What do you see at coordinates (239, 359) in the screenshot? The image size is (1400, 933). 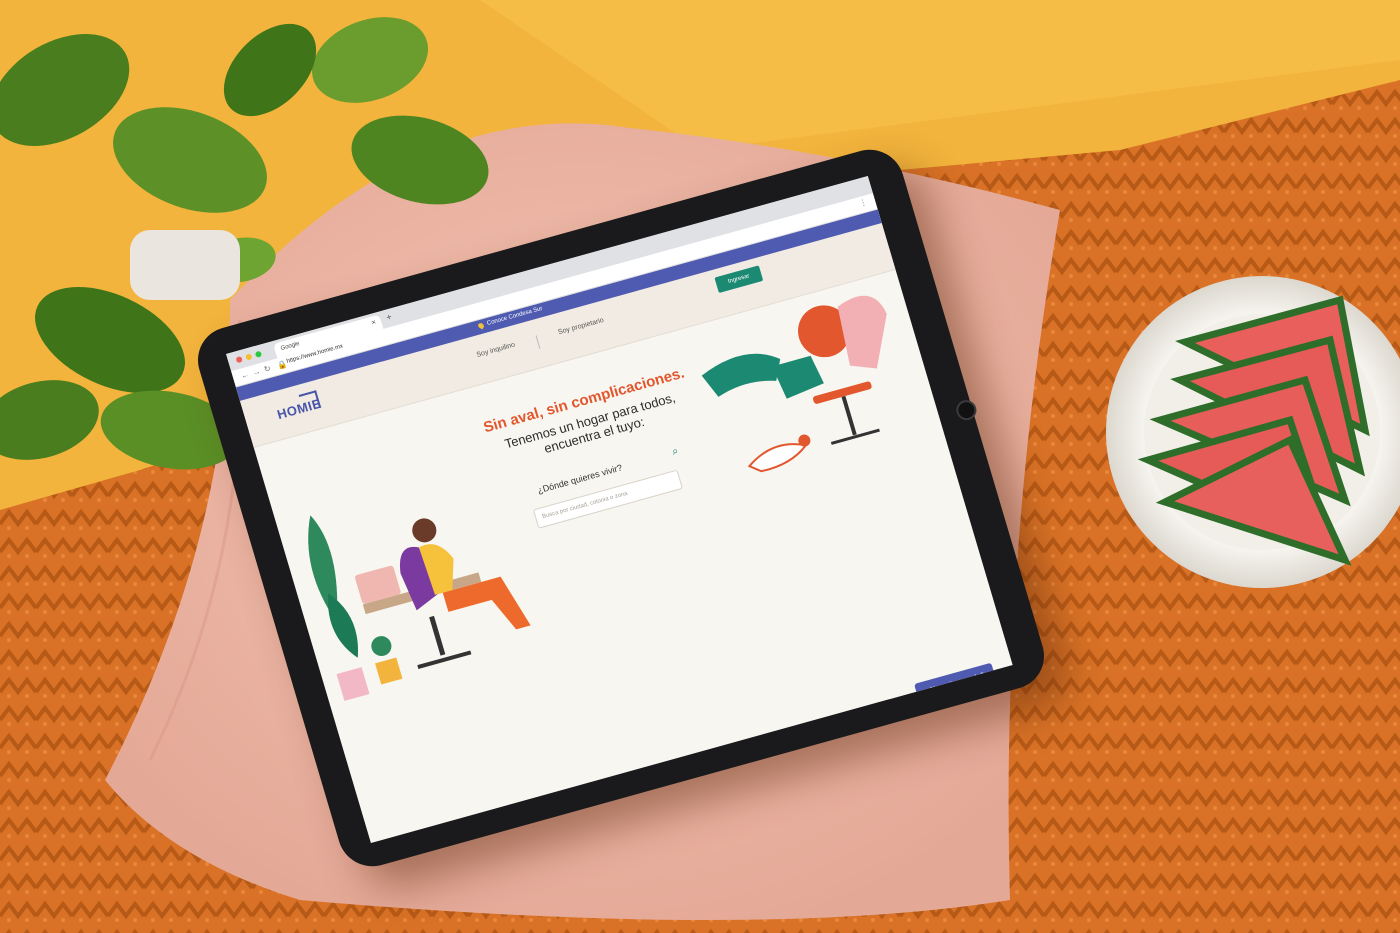 I see `close-window-icon` at bounding box center [239, 359].